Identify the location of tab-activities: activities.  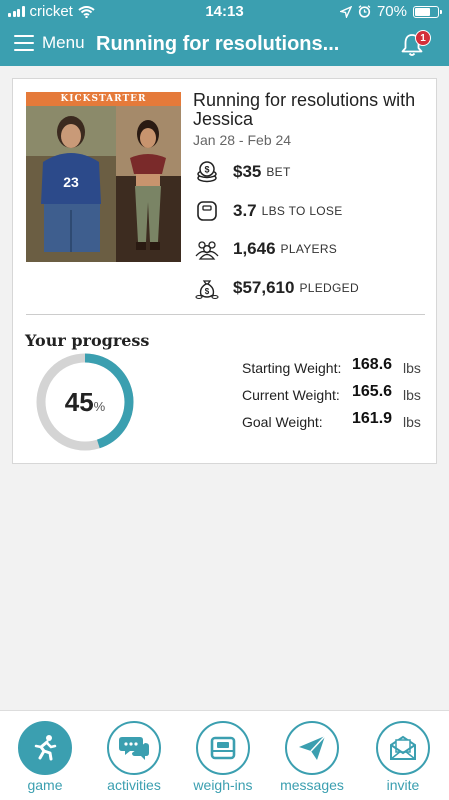
(134, 757).